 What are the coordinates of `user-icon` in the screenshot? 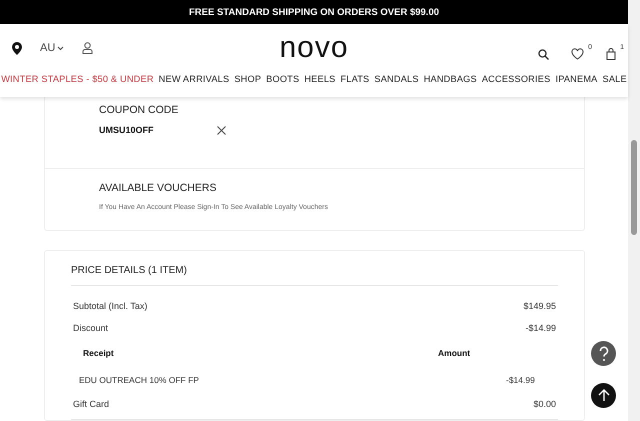 It's located at (88, 48).